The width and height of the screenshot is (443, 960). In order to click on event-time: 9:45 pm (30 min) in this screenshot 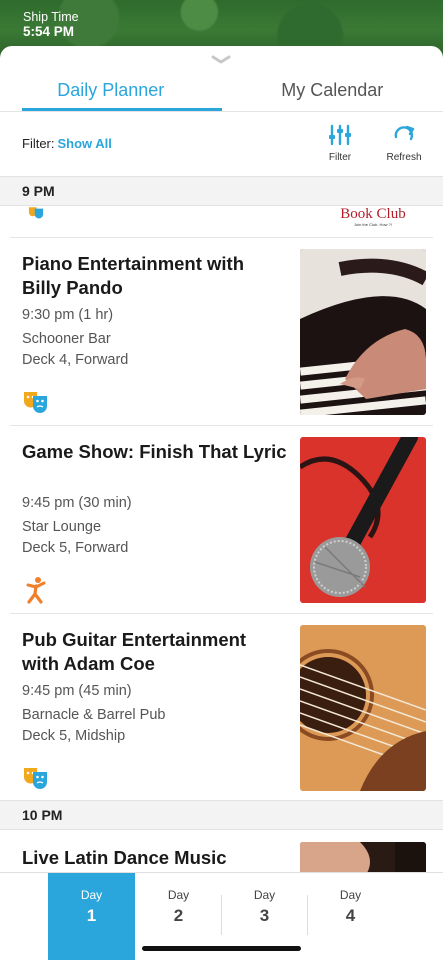, I will do `click(77, 503)`.